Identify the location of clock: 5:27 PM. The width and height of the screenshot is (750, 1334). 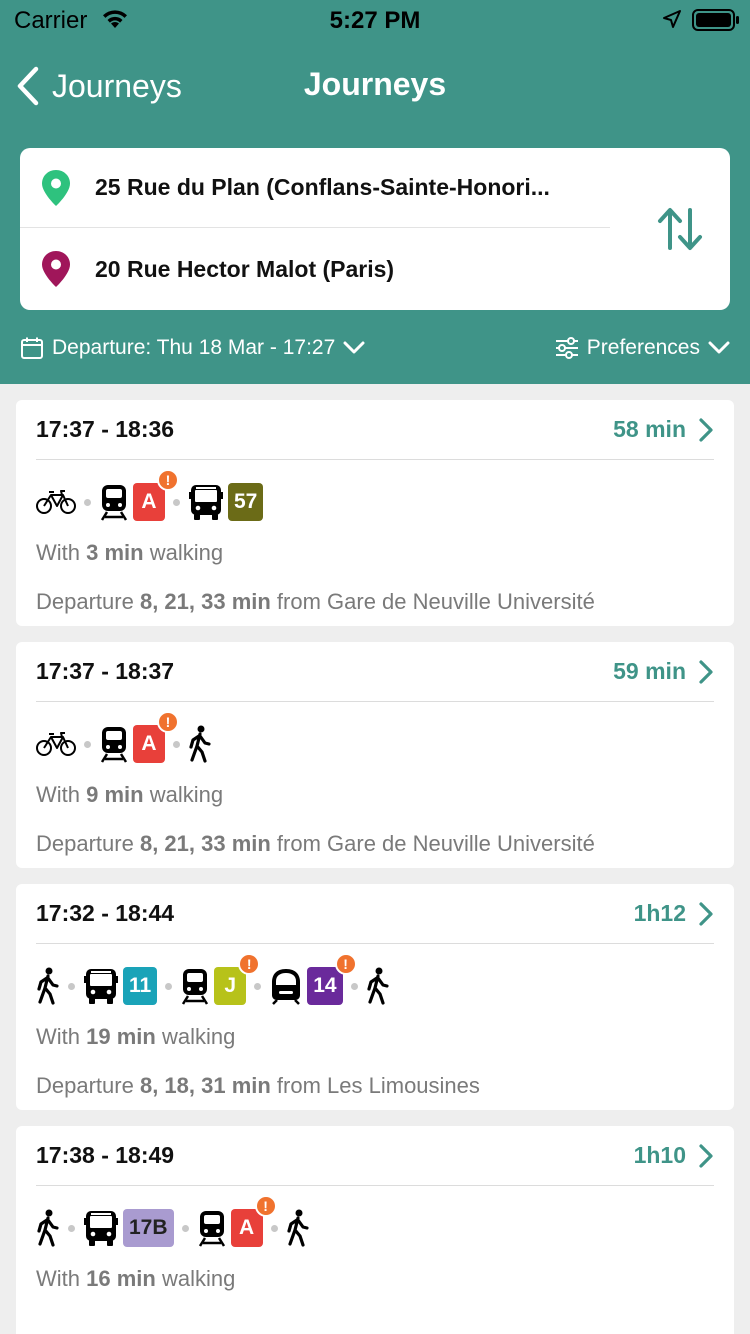
(375, 20).